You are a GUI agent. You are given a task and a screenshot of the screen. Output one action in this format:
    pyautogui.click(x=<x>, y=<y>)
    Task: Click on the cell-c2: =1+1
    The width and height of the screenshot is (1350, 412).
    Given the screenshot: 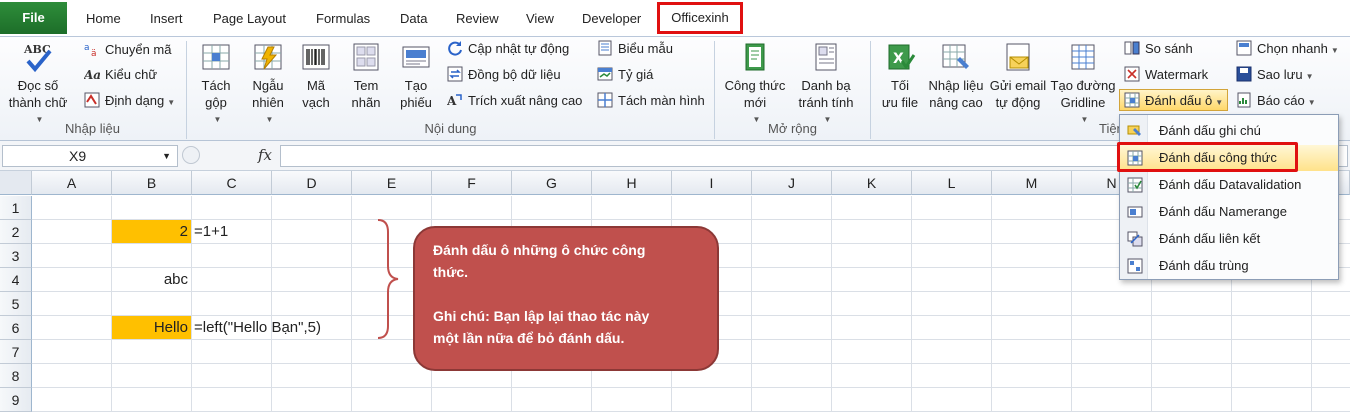 What is the action you would take?
    pyautogui.click(x=211, y=231)
    